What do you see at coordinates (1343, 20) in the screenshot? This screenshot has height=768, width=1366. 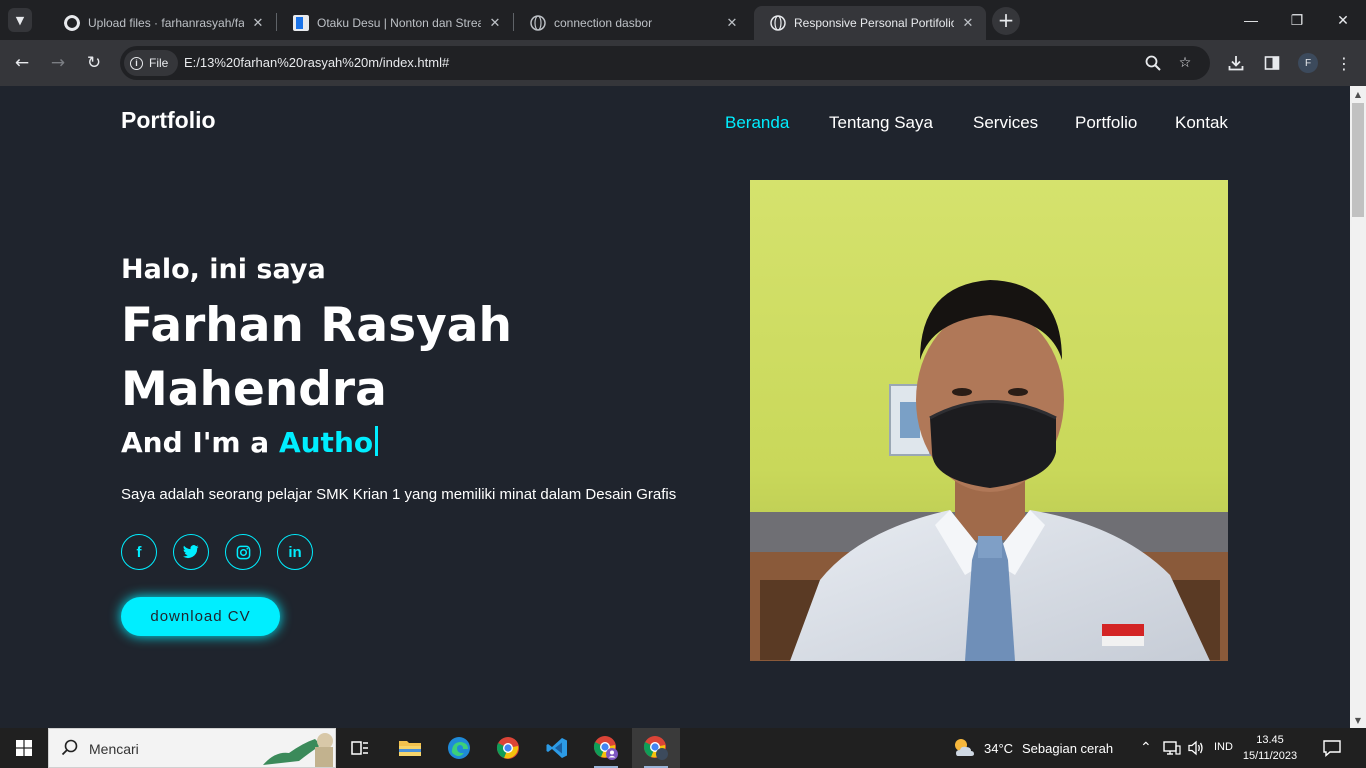 I see `close-window-button: ✕` at bounding box center [1343, 20].